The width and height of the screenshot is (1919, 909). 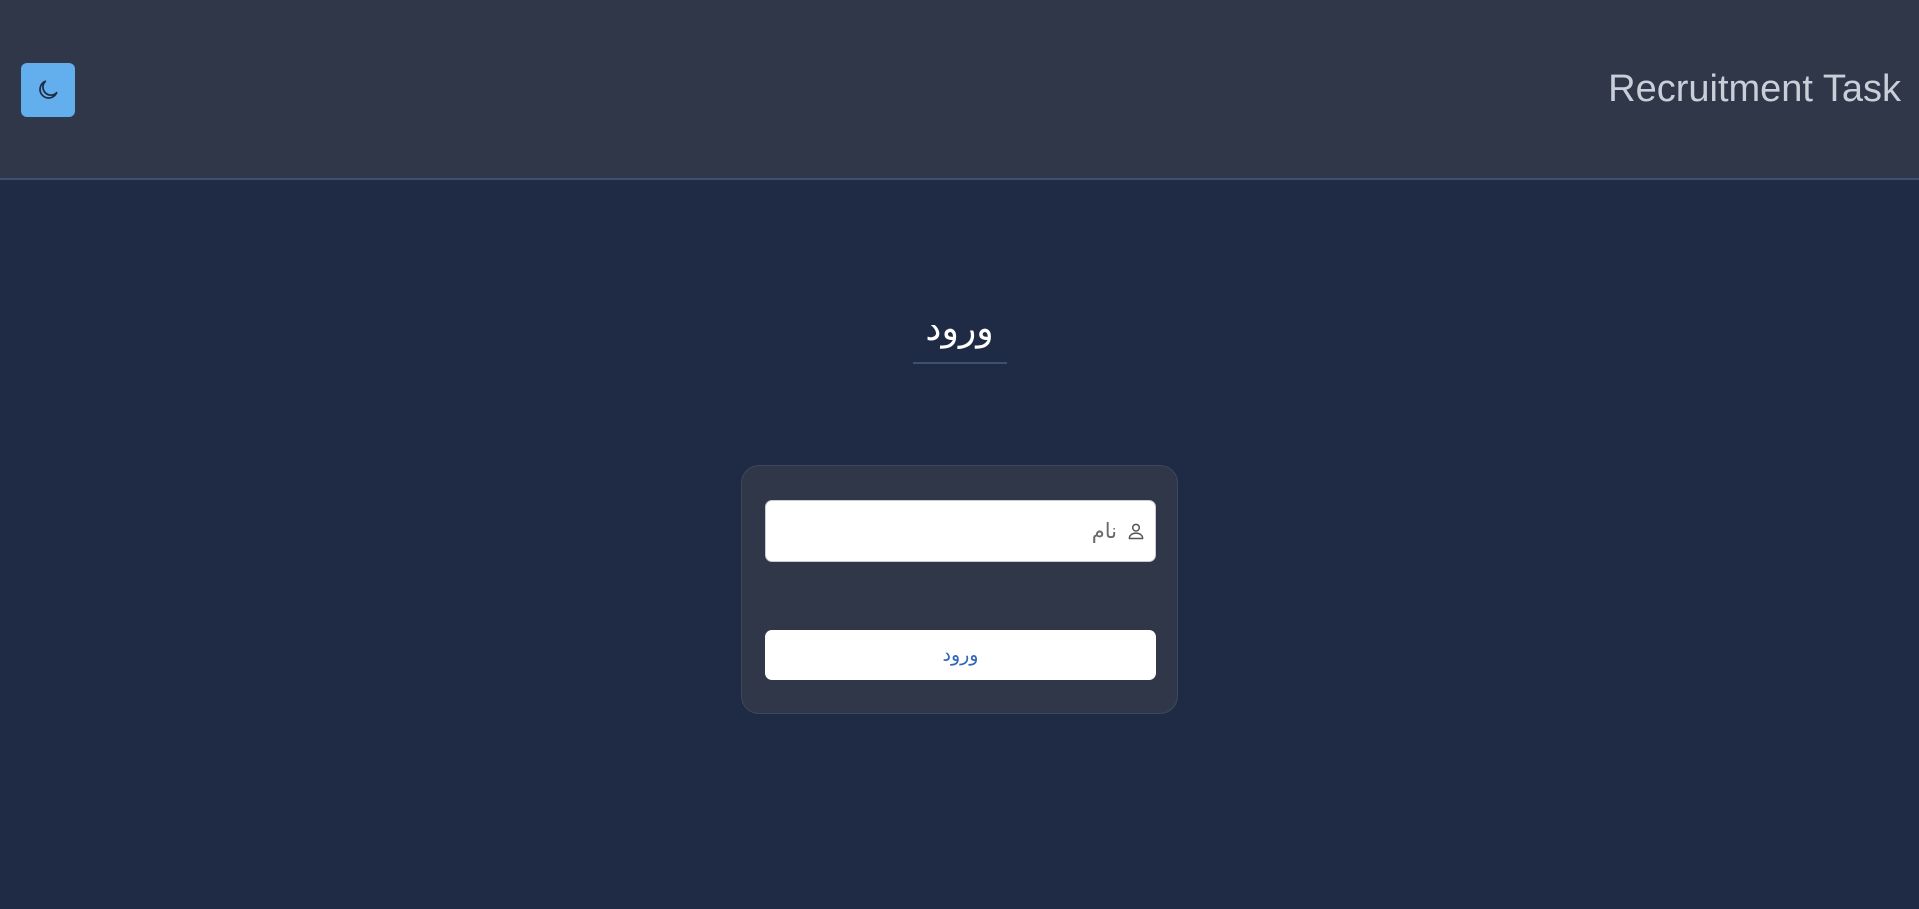 What do you see at coordinates (1754, 89) in the screenshot?
I see `app-title: Recruitment Task` at bounding box center [1754, 89].